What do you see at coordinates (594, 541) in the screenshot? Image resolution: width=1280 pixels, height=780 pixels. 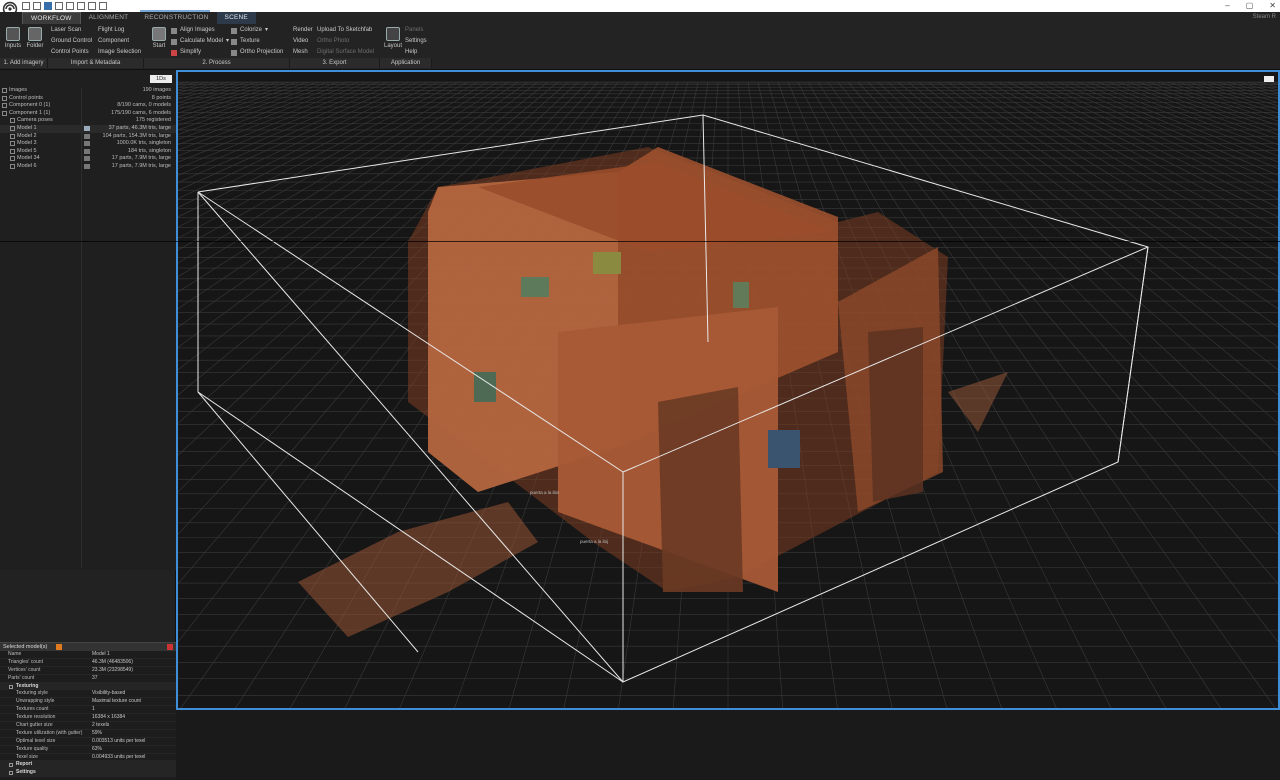 I see `scene-label-2: puerta a la ibij` at bounding box center [594, 541].